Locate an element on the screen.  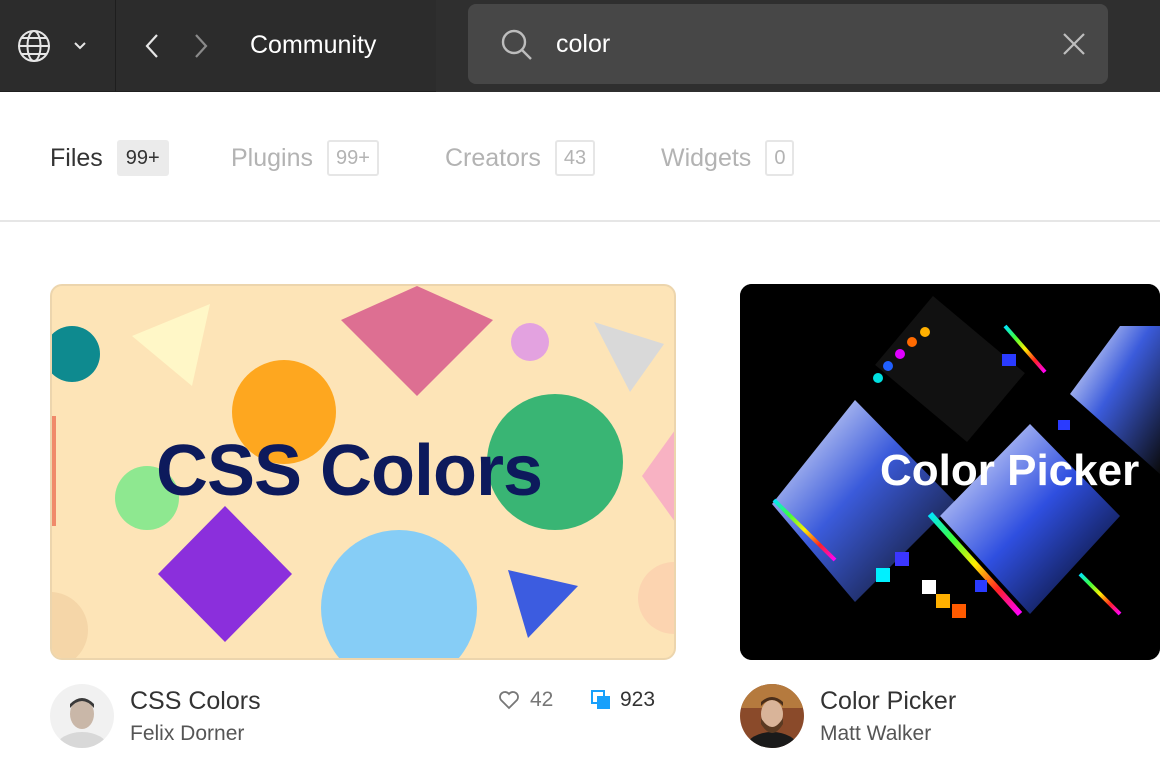
globe-icon is located at coordinates (34, 46).